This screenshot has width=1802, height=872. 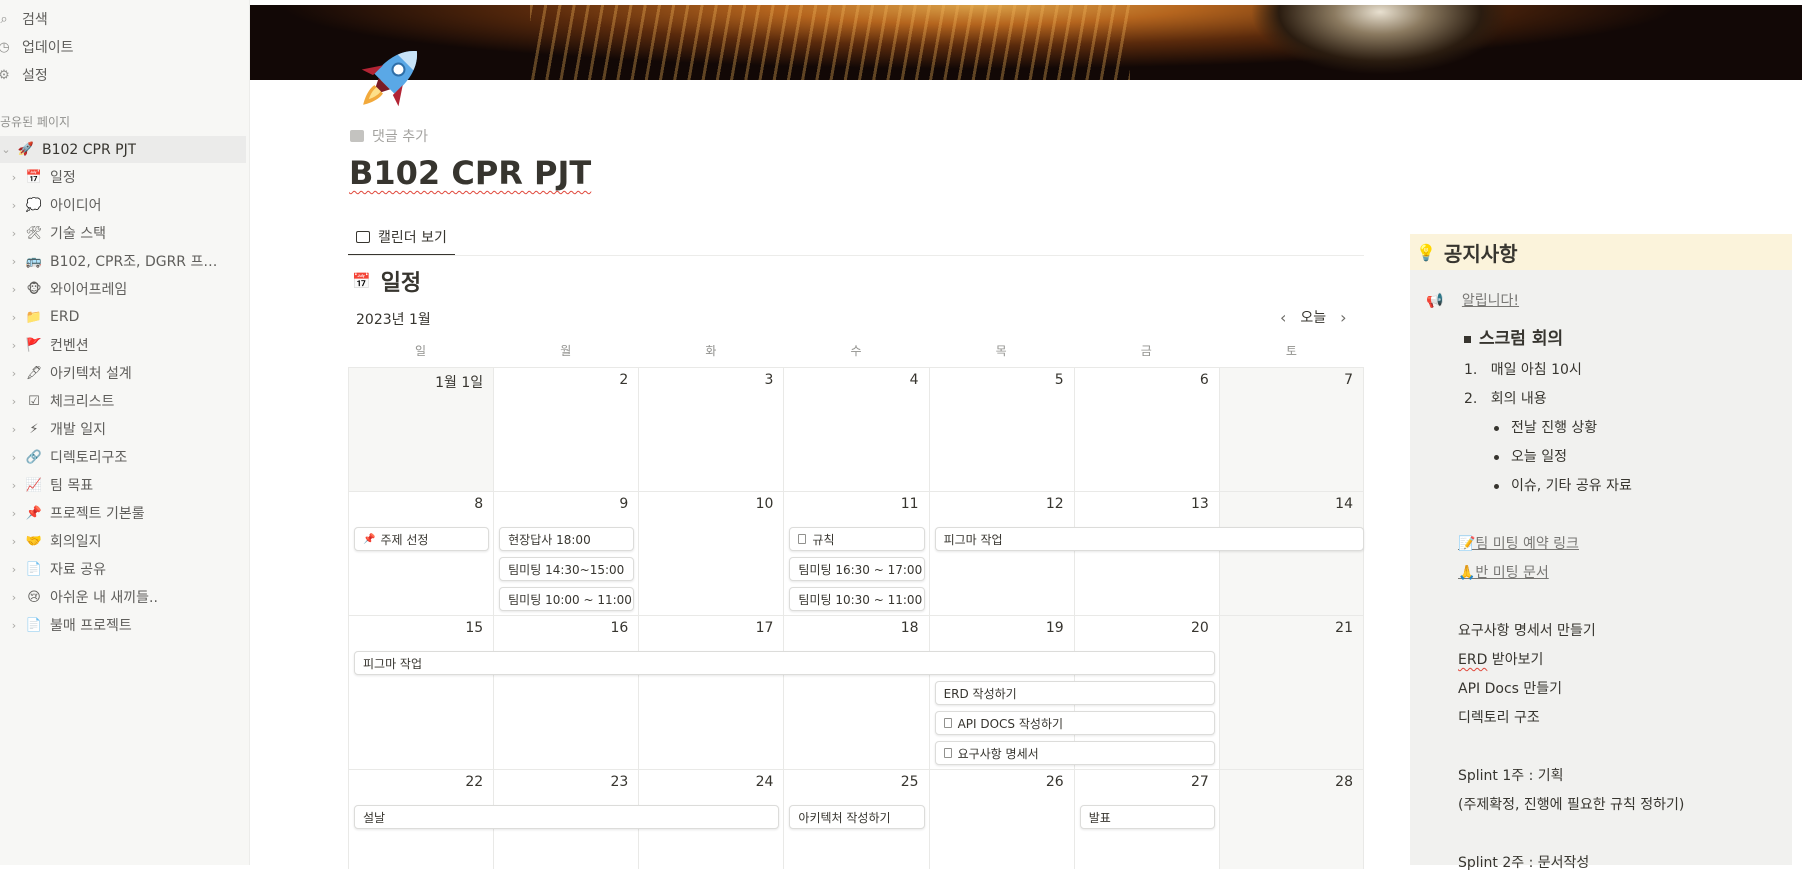 I want to click on lightning-icon: ⚡, so click(x=34, y=429).